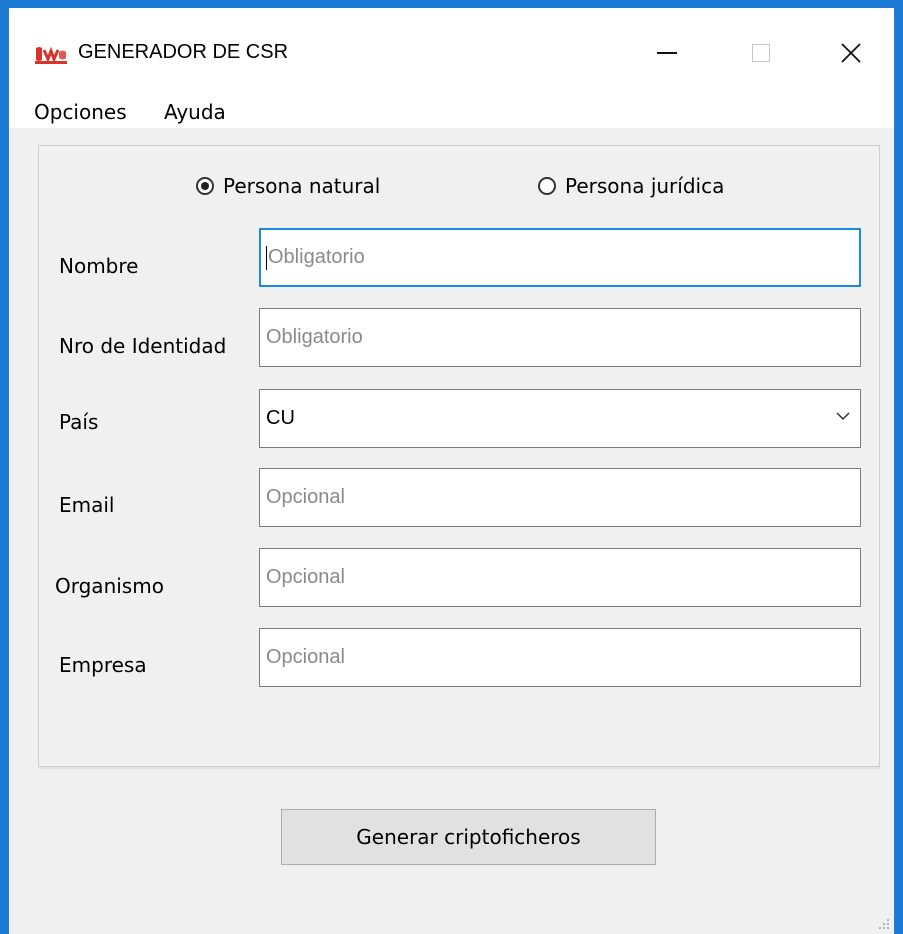  Describe the element at coordinates (560, 497) in the screenshot. I see `email-input: Opcional` at that location.